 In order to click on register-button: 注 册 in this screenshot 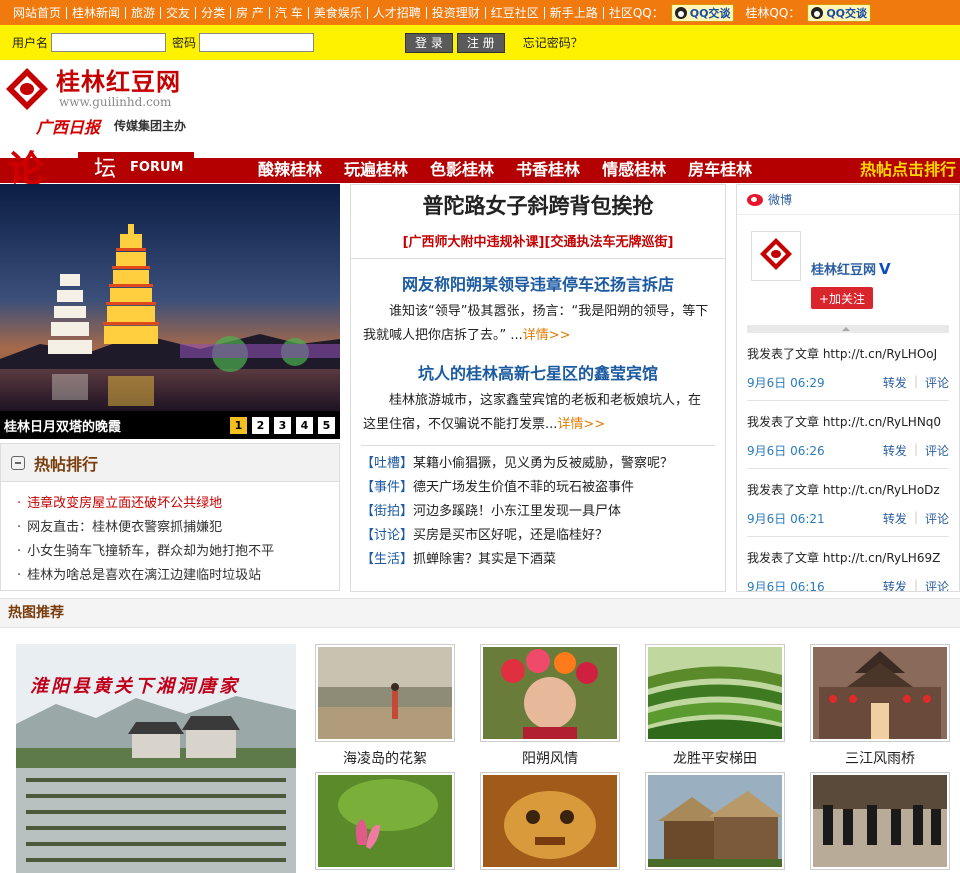, I will do `click(480, 42)`.